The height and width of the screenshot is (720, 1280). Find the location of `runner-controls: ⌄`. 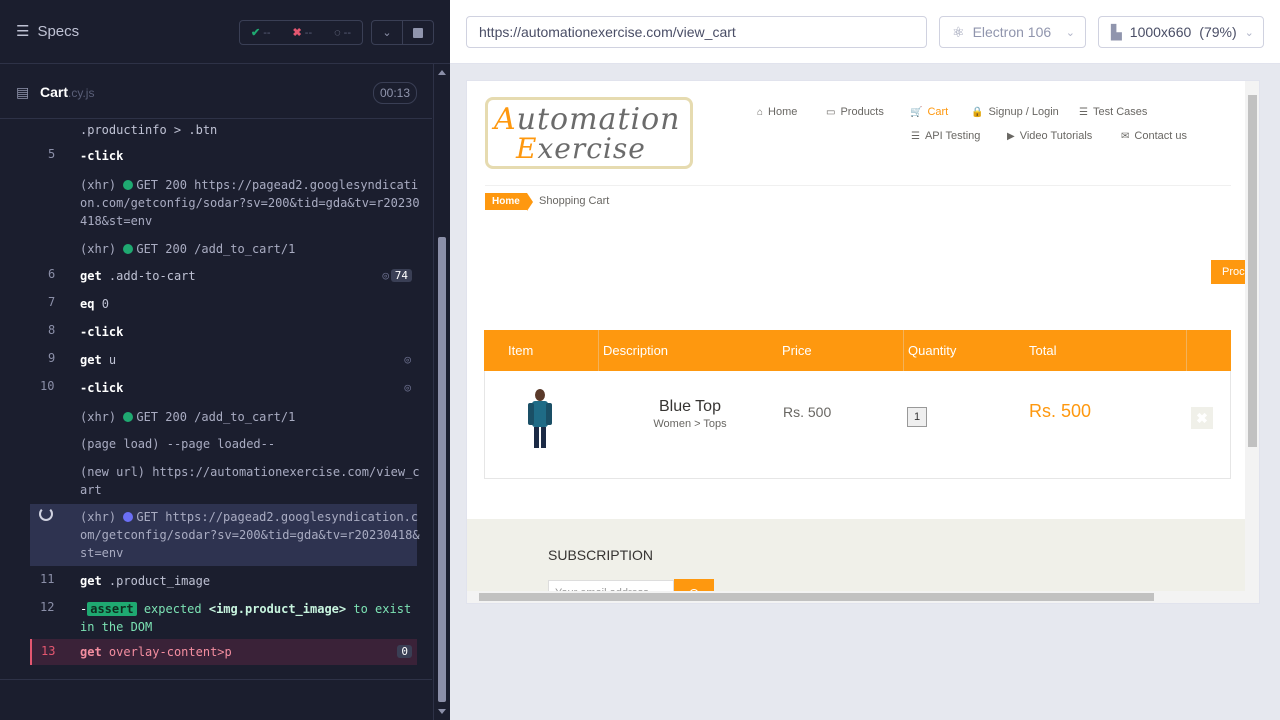

runner-controls: ⌄ is located at coordinates (402, 32).